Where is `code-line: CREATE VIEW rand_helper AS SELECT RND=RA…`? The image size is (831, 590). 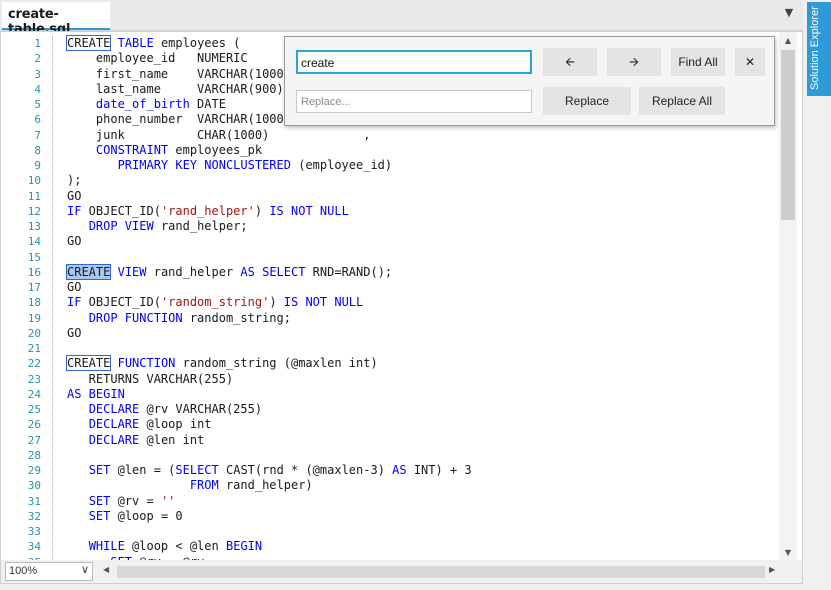
code-line: CREATE VIEW rand_helper AS SELECT RND=RA… is located at coordinates (228, 271).